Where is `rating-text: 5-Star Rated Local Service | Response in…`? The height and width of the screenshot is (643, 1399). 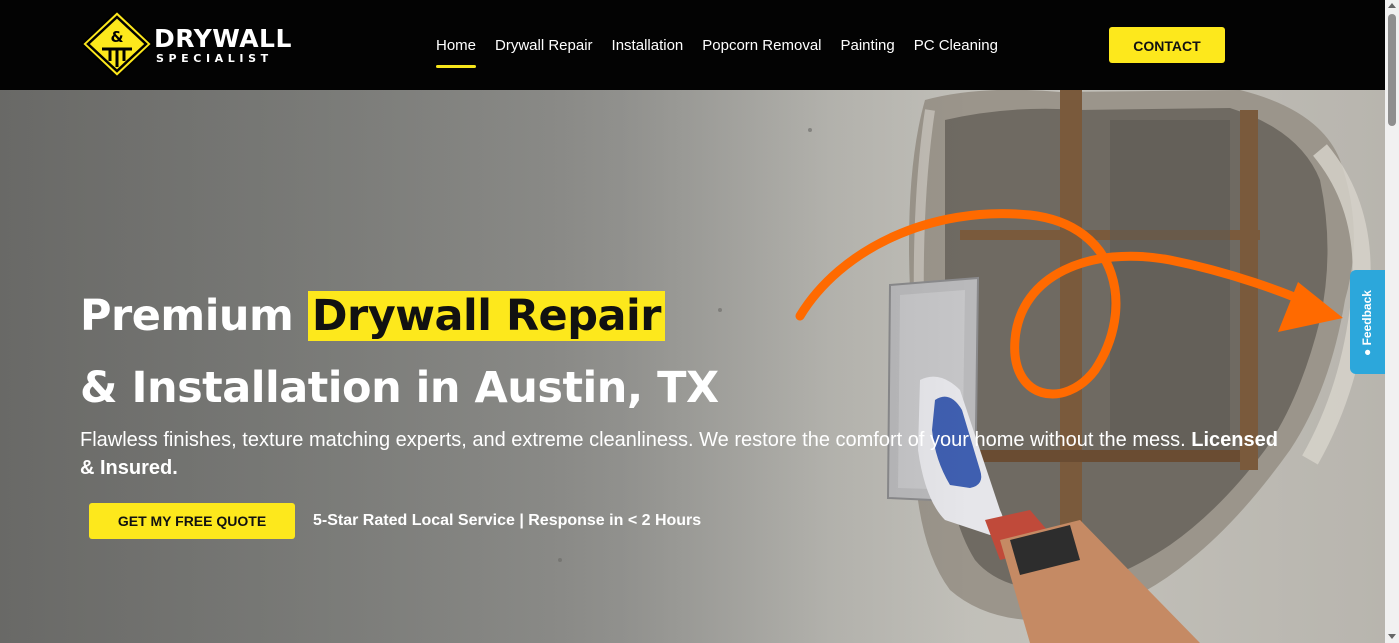 rating-text: 5-Star Rated Local Service | Response in… is located at coordinates (507, 520).